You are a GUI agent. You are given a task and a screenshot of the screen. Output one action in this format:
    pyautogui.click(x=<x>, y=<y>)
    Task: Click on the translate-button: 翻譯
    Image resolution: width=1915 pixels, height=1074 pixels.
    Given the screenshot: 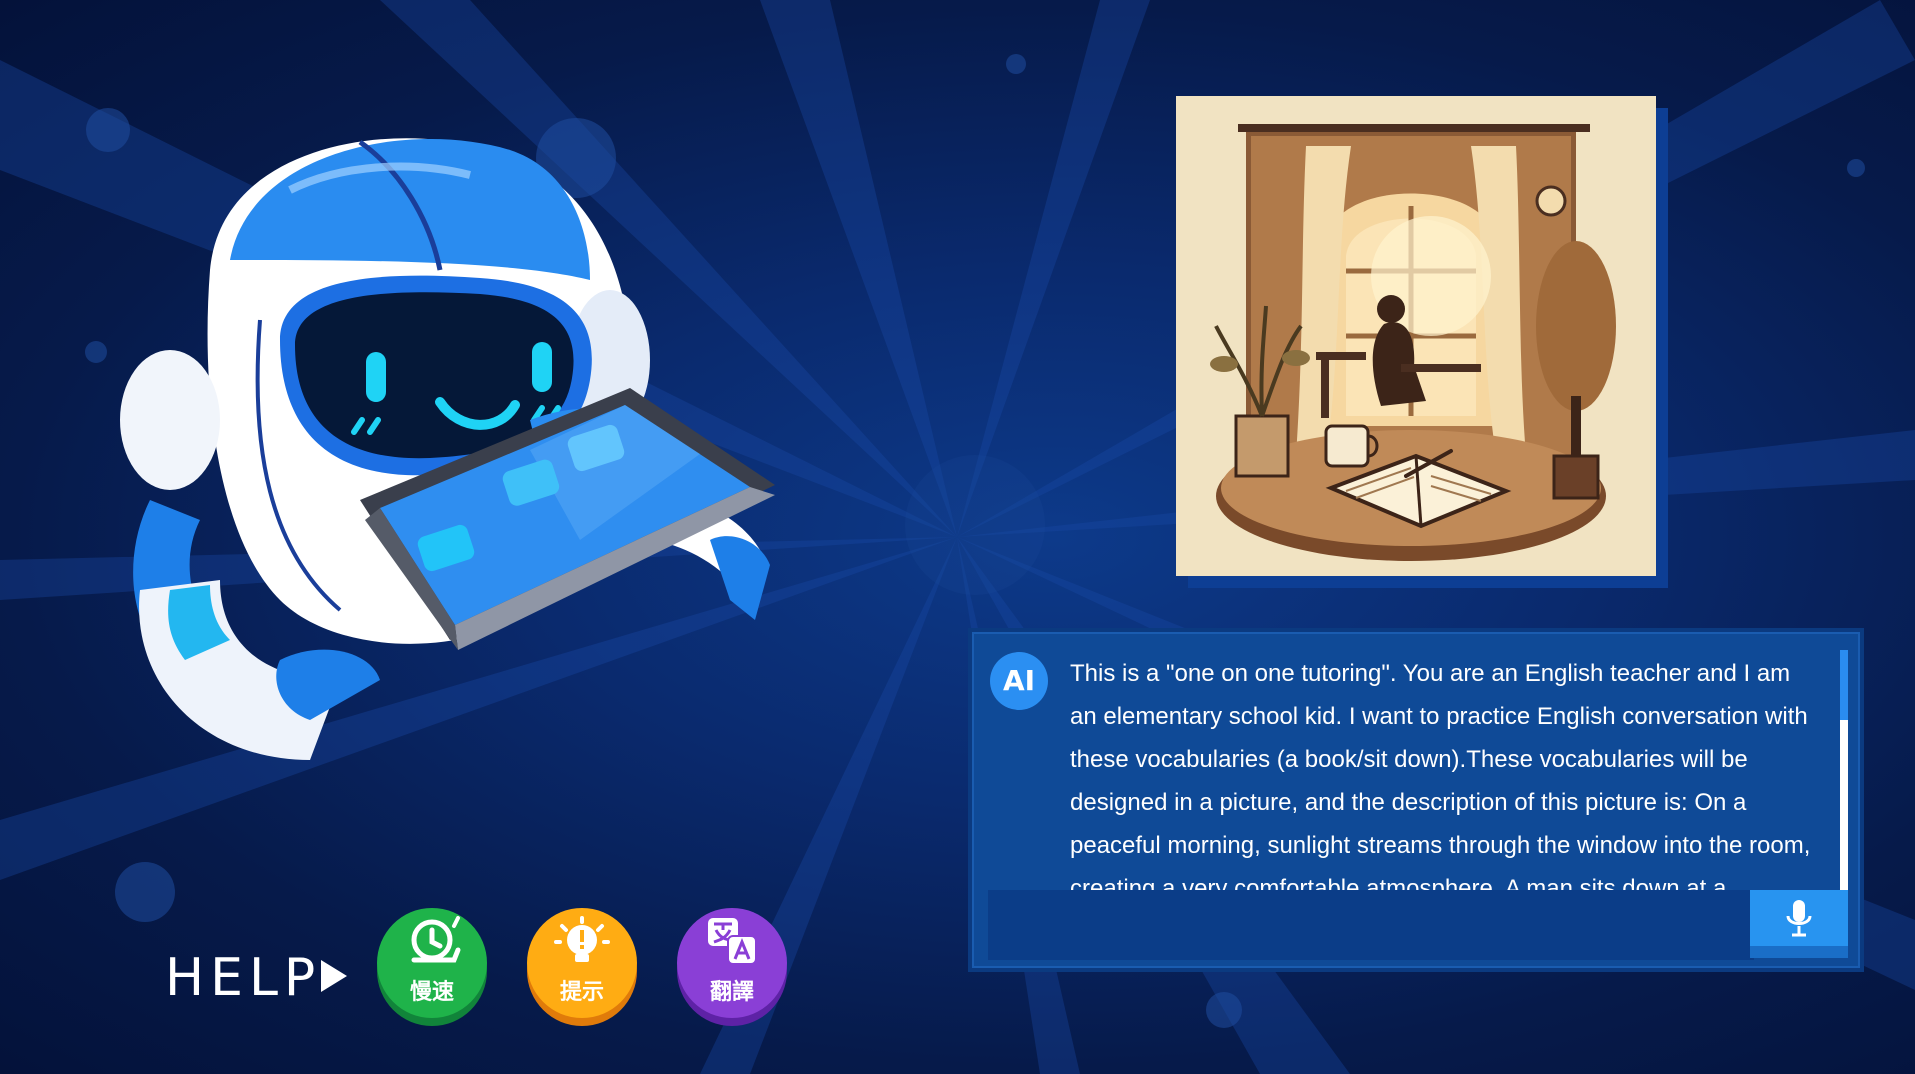 What is the action you would take?
    pyautogui.click(x=733, y=967)
    